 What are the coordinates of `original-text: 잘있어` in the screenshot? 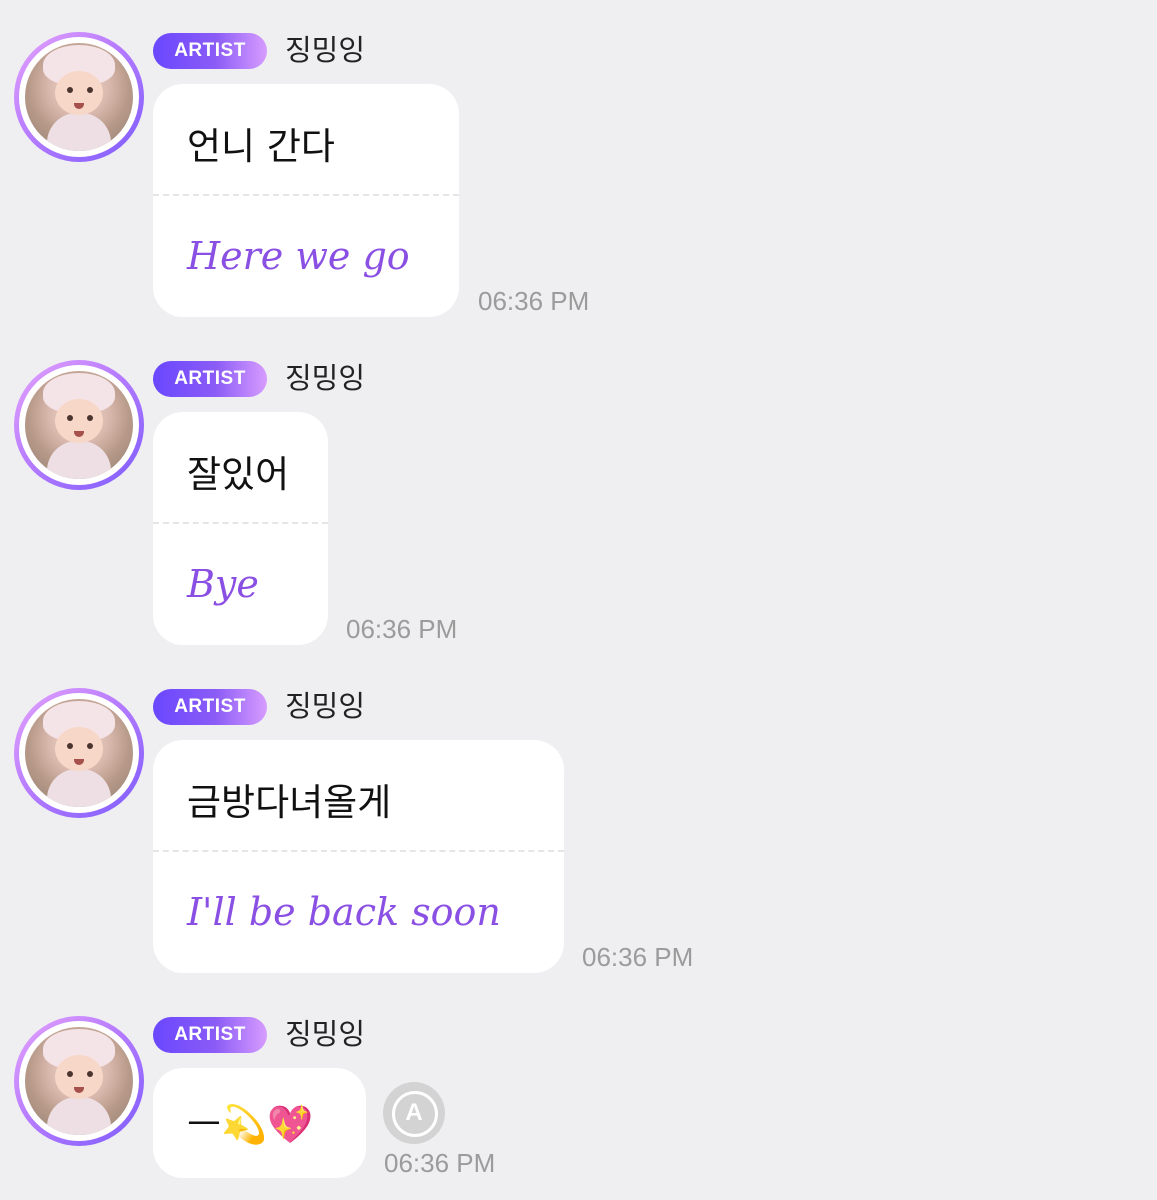 It's located at (238, 474).